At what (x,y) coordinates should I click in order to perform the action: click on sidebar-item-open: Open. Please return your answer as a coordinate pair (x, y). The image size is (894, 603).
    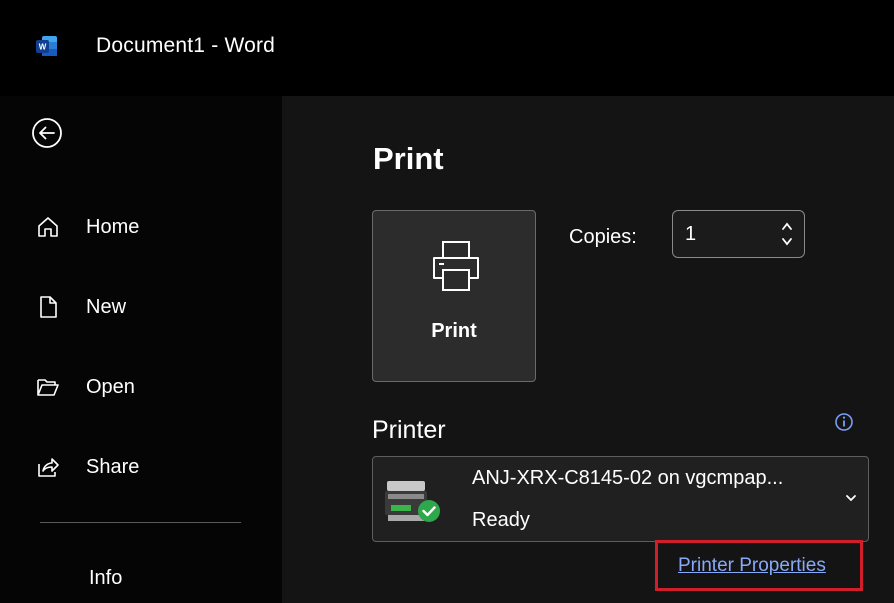
    Looking at the image, I should click on (146, 387).